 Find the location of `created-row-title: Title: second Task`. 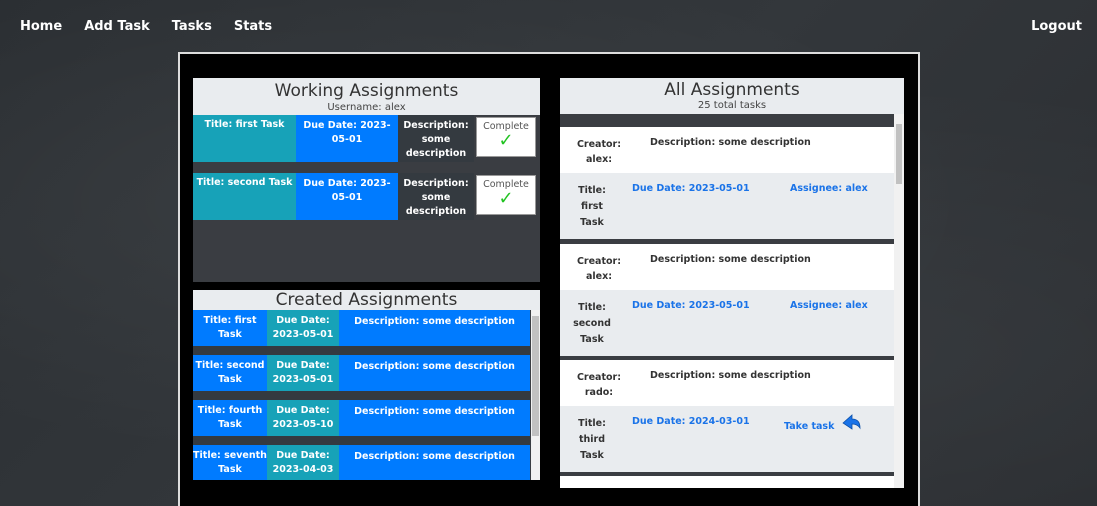

created-row-title: Title: second Task is located at coordinates (230, 373).